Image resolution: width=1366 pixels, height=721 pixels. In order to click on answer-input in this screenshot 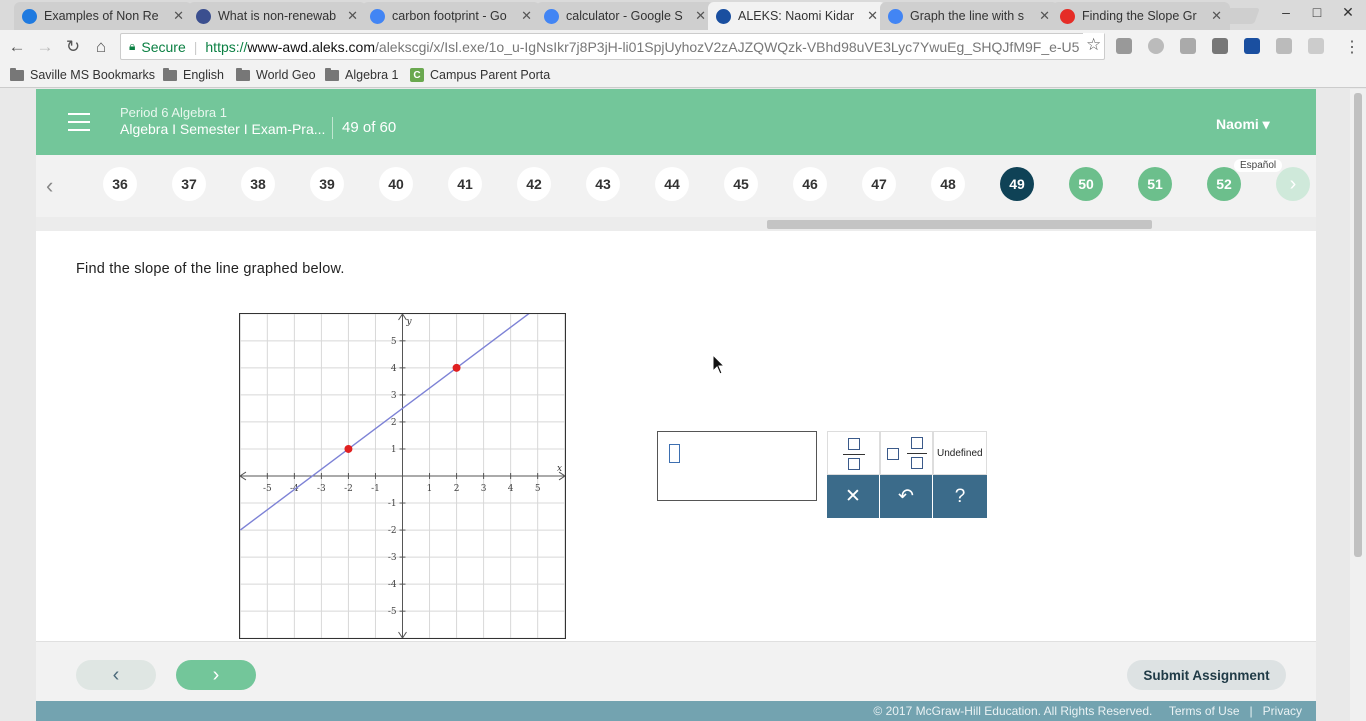, I will do `click(737, 466)`.